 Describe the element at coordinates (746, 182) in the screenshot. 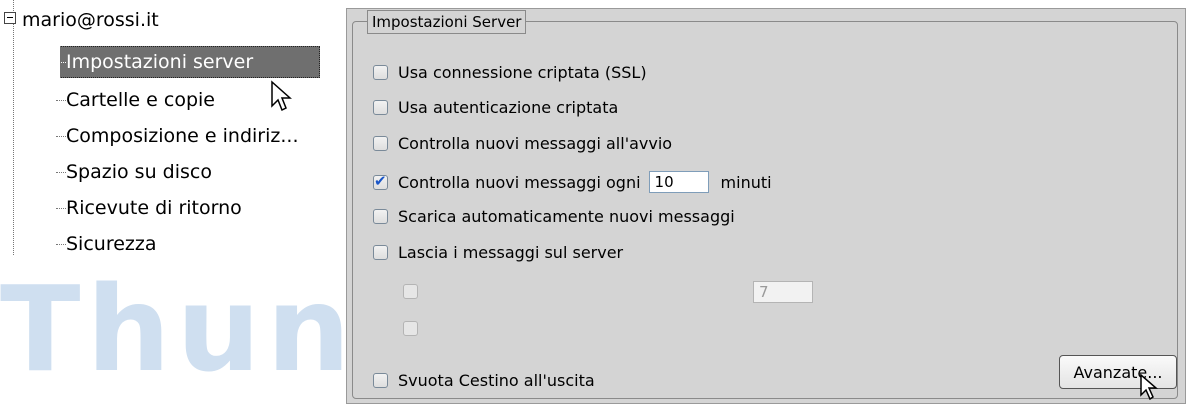

I see `minutes-label: minuti` at that location.